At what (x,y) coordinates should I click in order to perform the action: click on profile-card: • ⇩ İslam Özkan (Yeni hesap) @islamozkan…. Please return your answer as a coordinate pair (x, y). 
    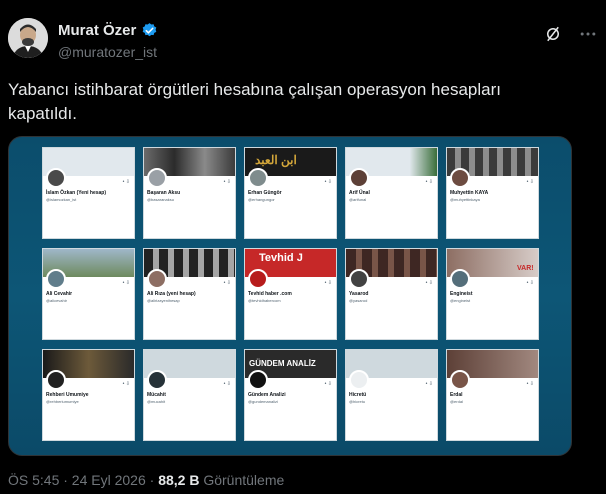
    Looking at the image, I should click on (88, 193).